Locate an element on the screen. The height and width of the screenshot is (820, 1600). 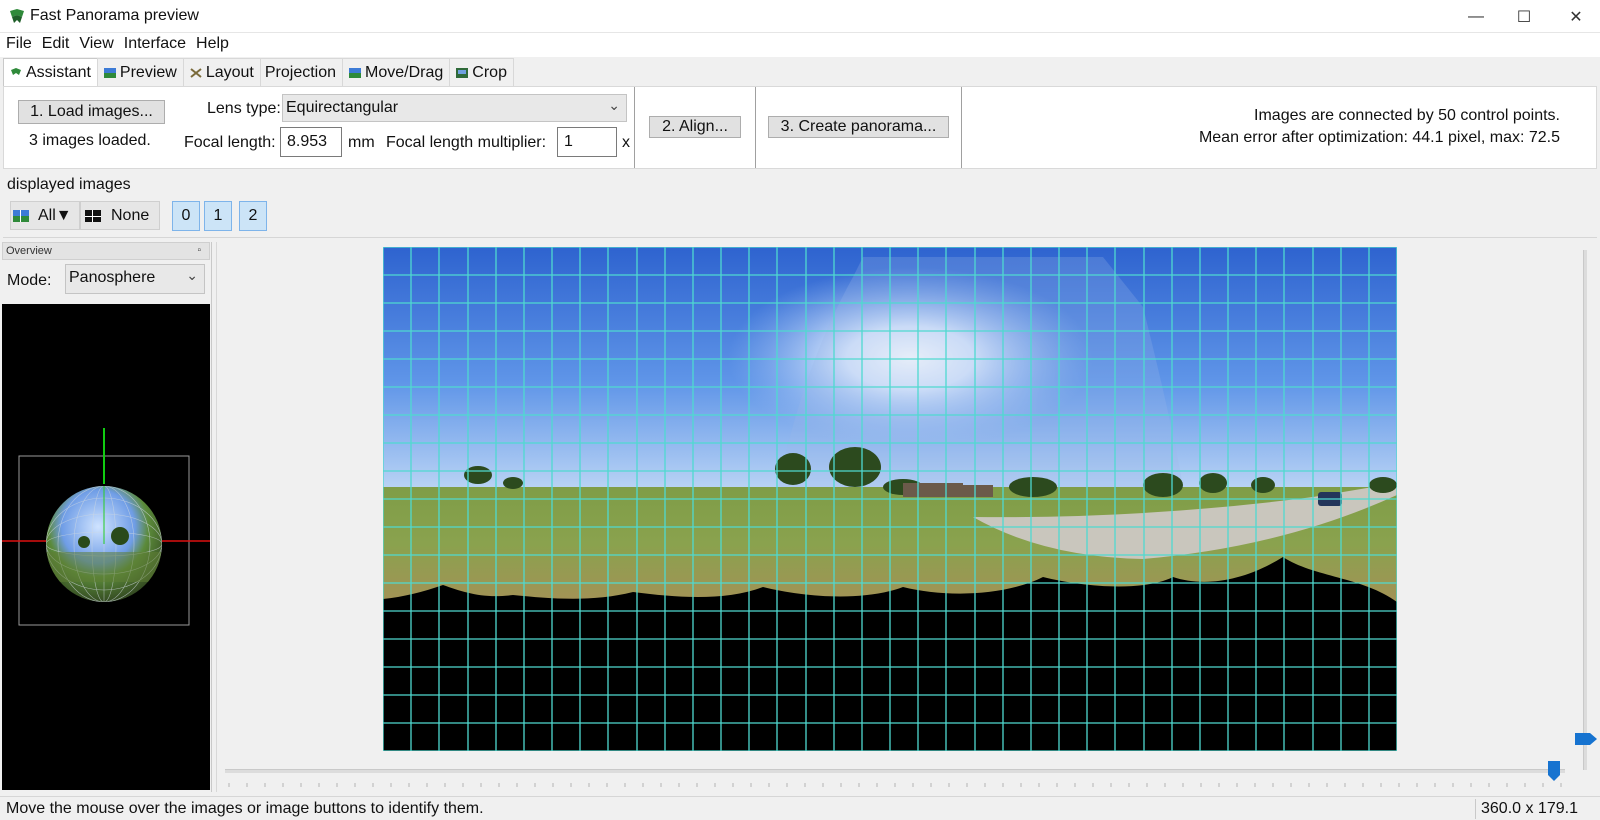
menu-interface: Interface is located at coordinates (158, 45).